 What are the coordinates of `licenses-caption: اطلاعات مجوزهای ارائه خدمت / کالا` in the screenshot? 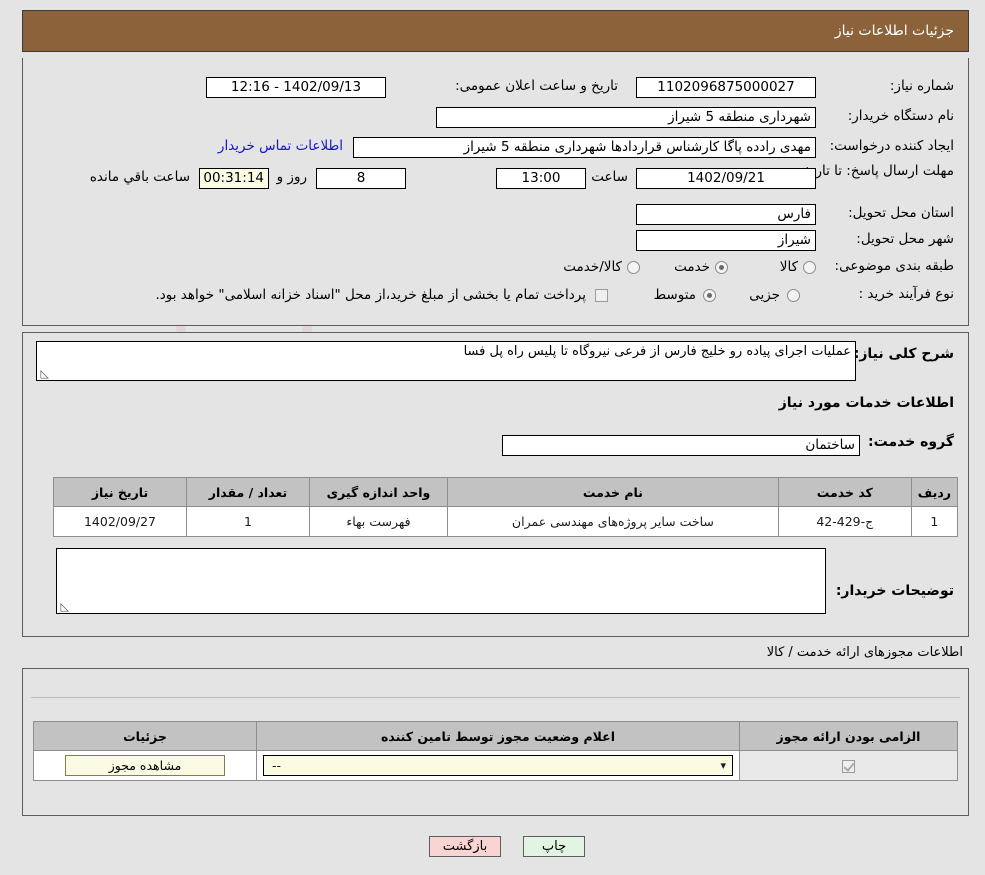 It's located at (864, 652).